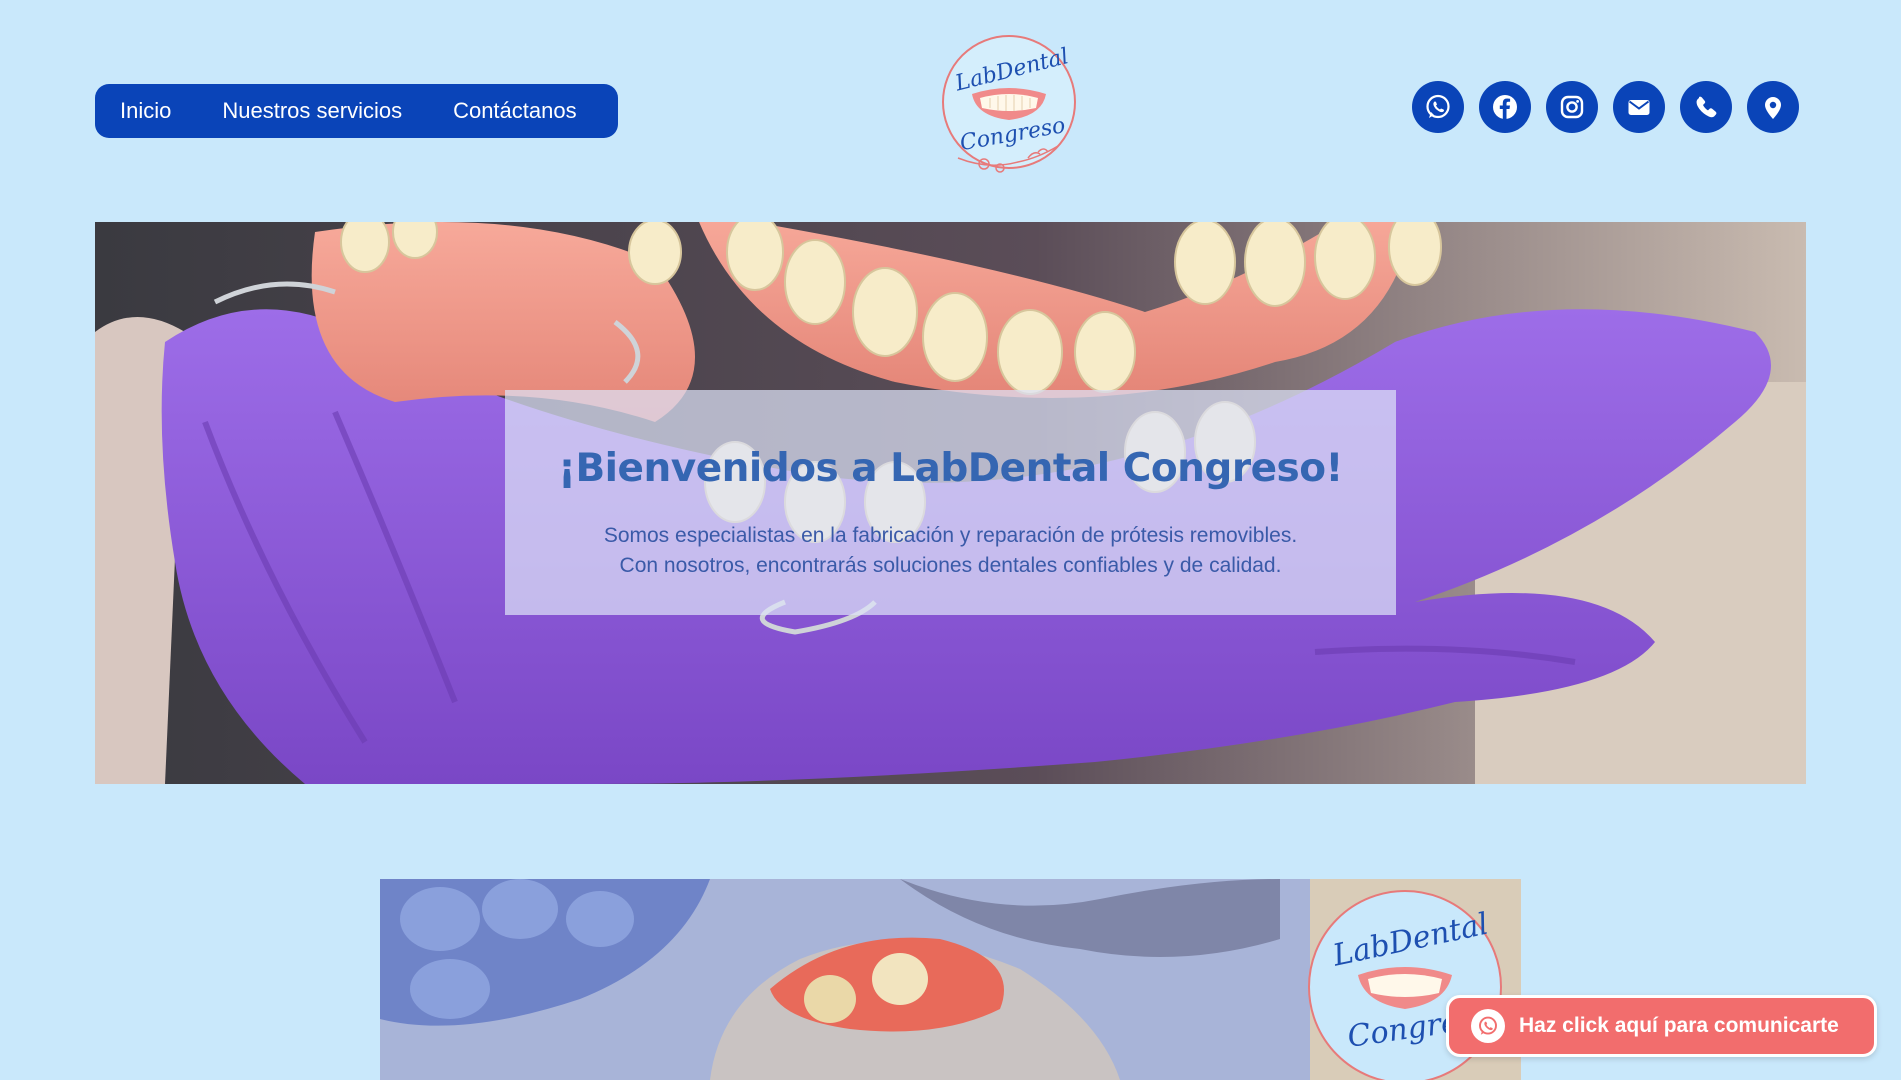  Describe the element at coordinates (1572, 107) in the screenshot. I see `instagram-icon` at that location.